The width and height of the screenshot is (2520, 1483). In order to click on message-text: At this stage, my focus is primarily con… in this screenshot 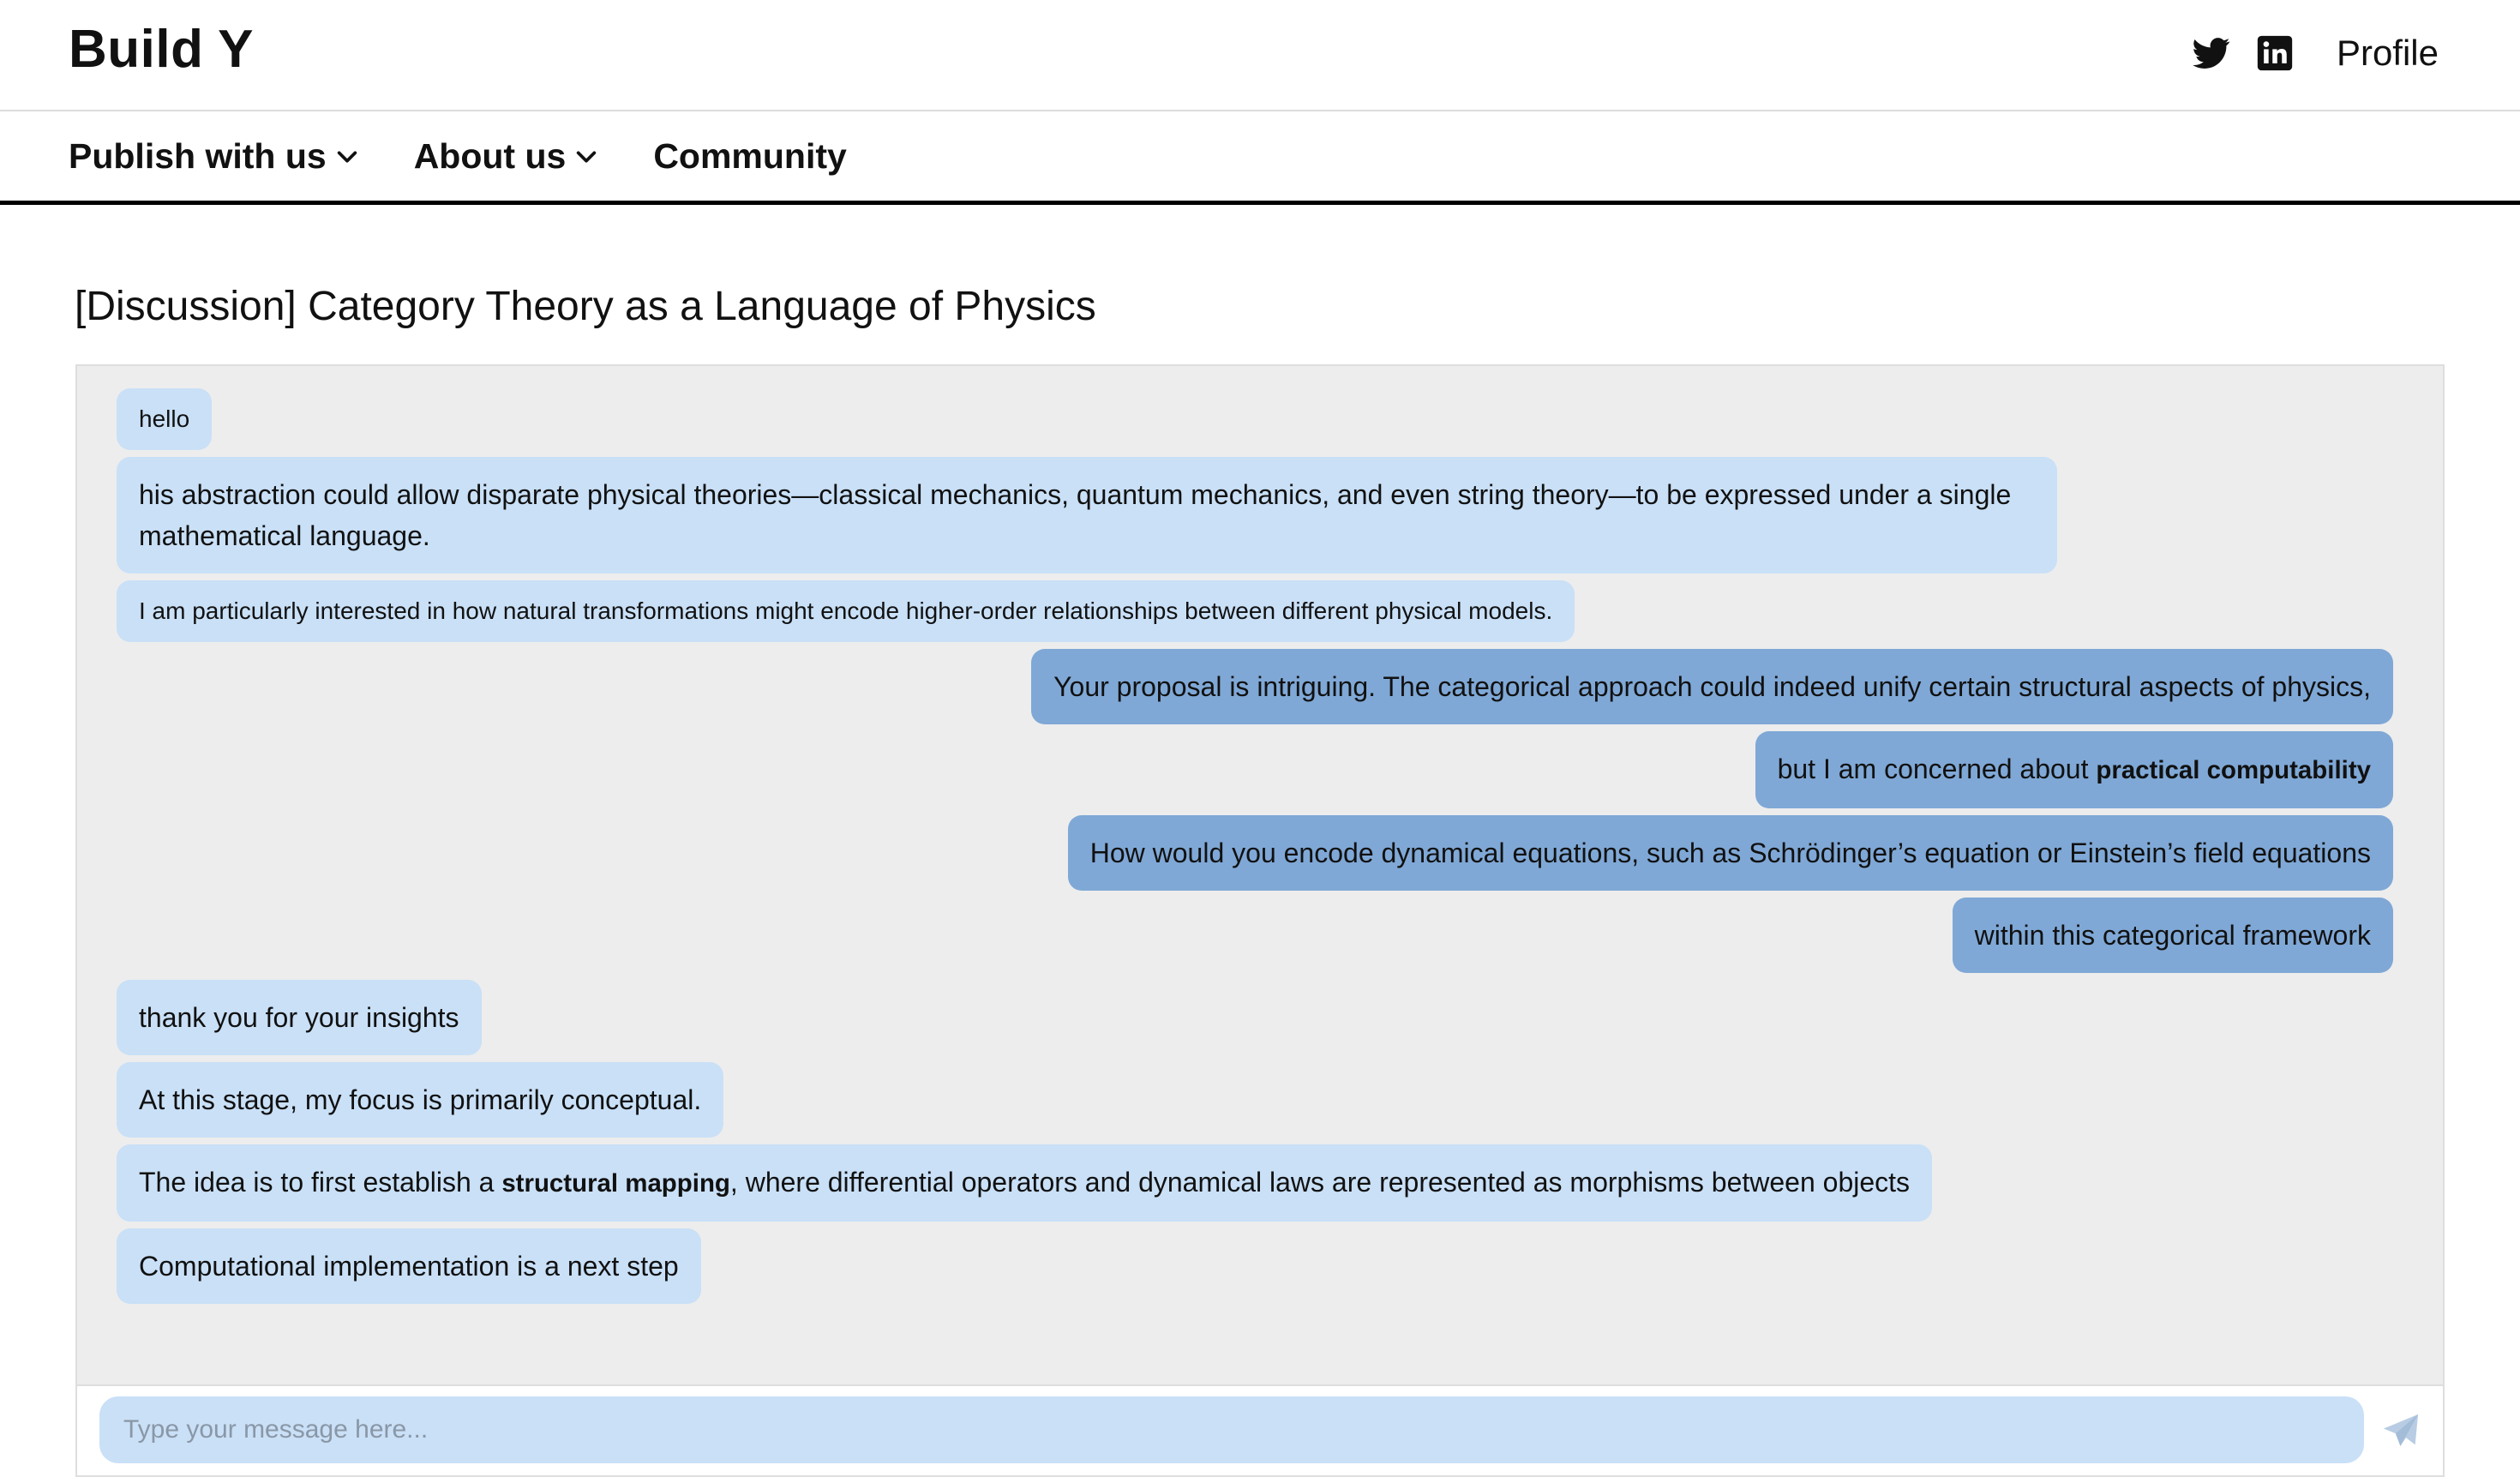, I will do `click(420, 1099)`.